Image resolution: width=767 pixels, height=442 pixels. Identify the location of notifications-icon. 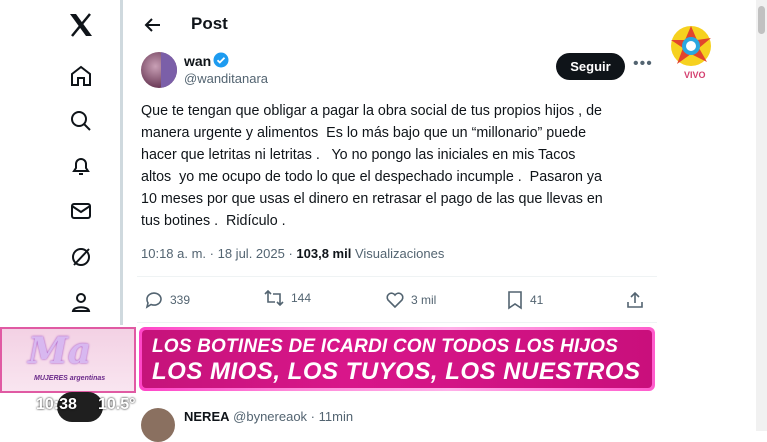
(81, 166).